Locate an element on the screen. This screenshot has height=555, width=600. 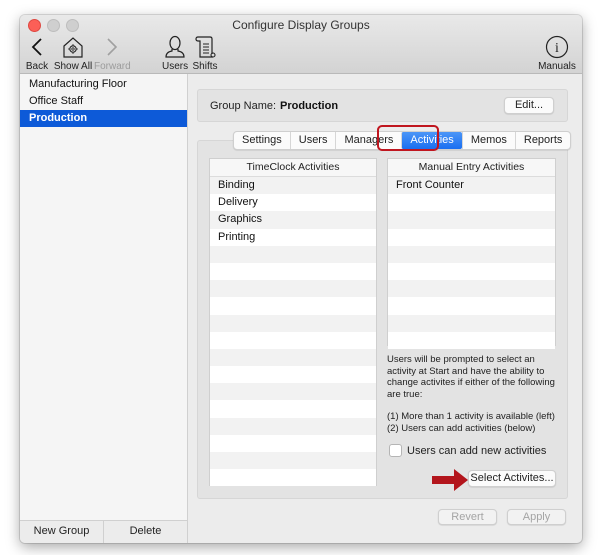
arrow-right-icon is located at coordinates (450, 480).